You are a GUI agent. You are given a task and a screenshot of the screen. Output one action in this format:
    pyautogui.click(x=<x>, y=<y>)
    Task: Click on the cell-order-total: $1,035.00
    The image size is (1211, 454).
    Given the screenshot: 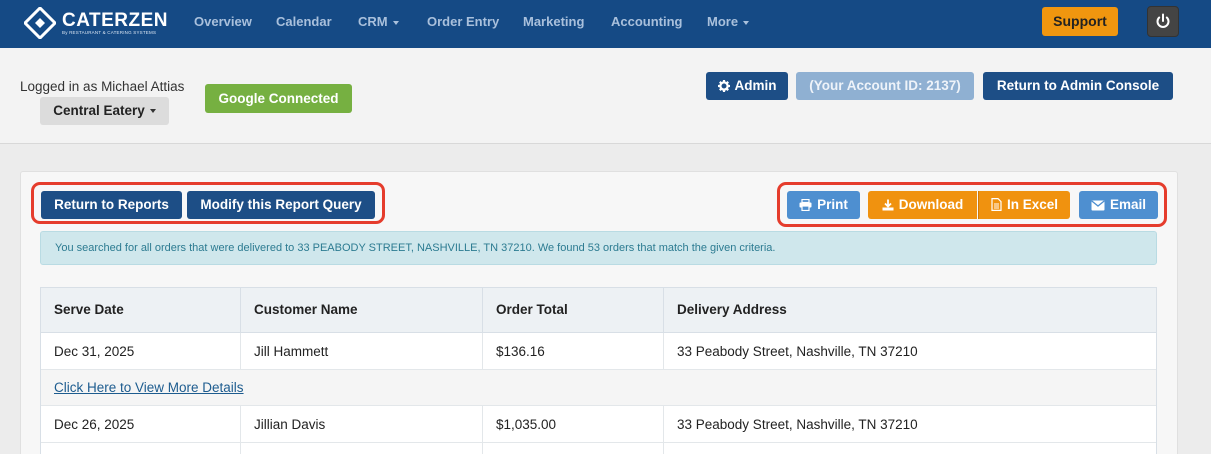 What is the action you would take?
    pyautogui.click(x=573, y=424)
    